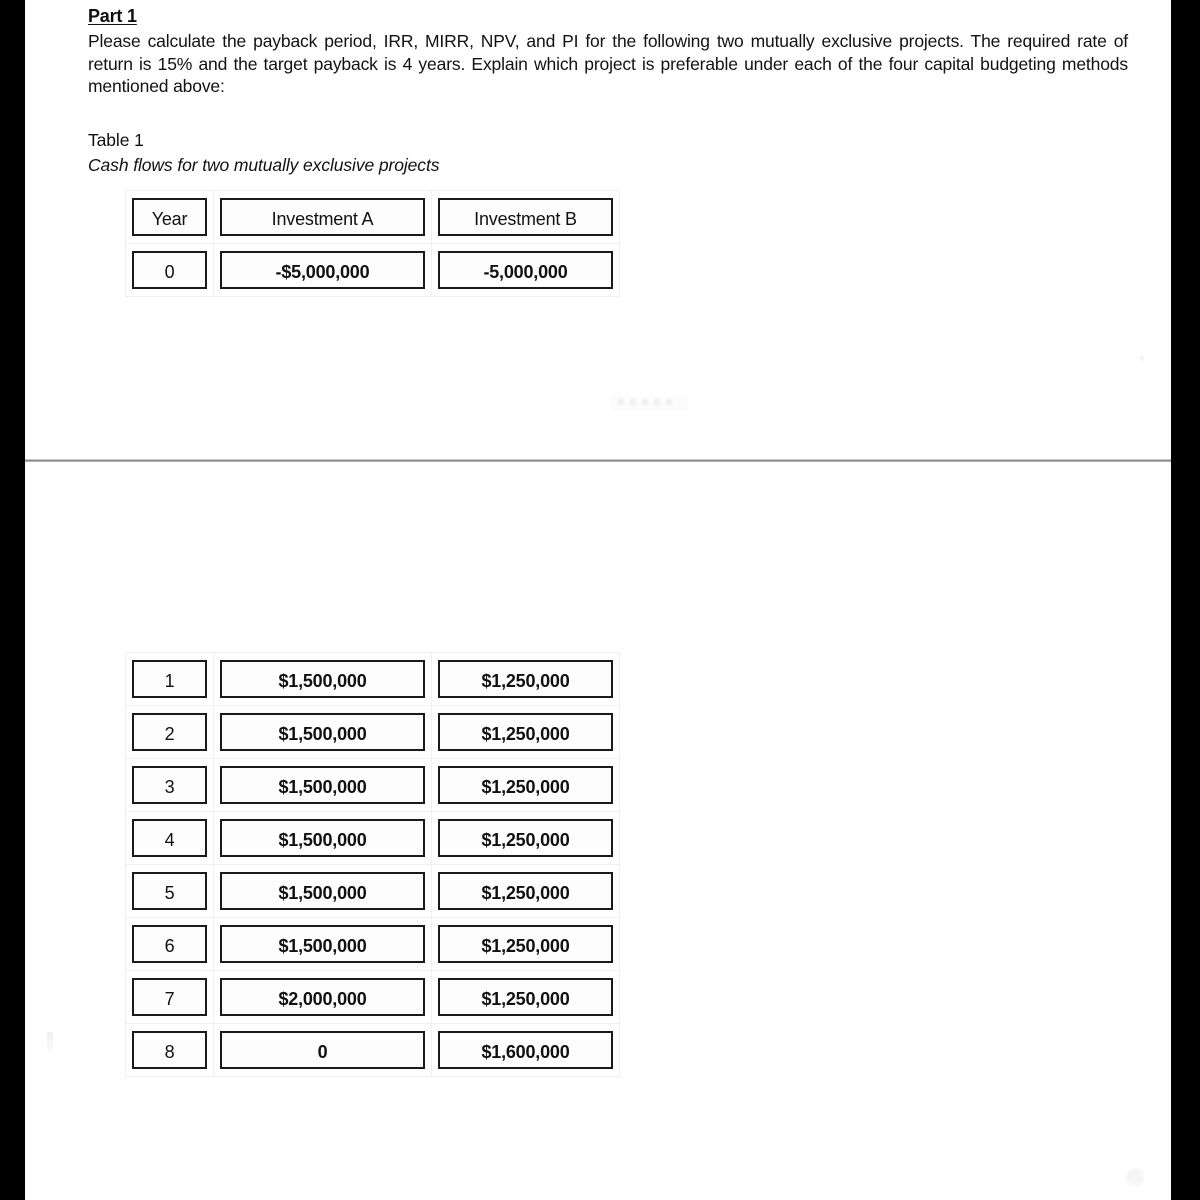  I want to click on header-investment-b-label: Investment B, so click(525, 217).